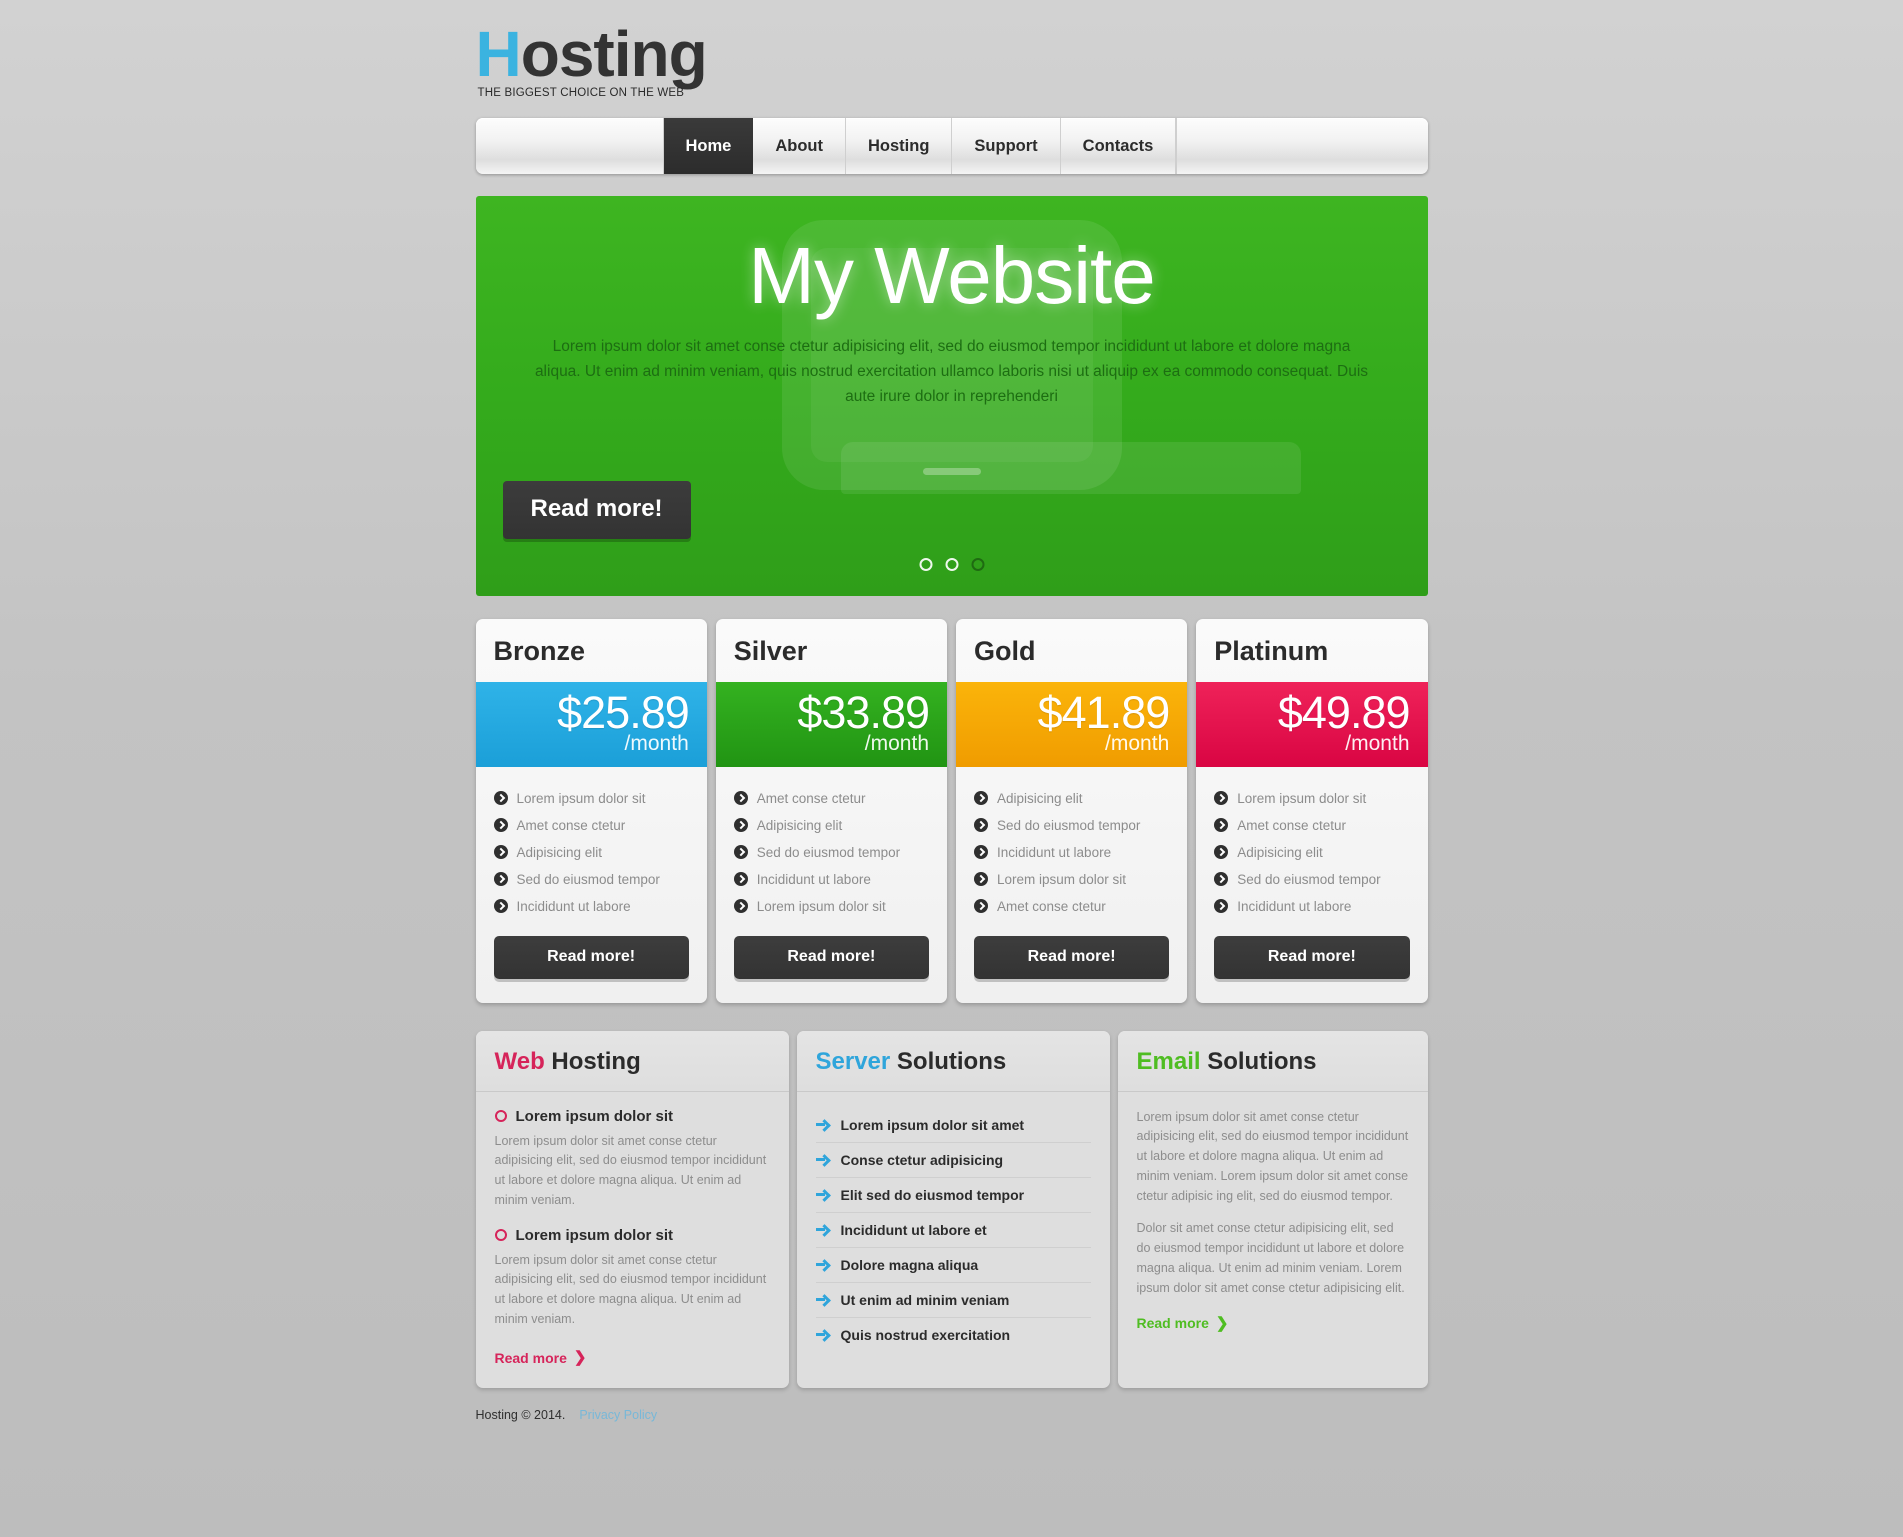 Image resolution: width=1903 pixels, height=1537 pixels. I want to click on read-more-link-web: Read more ❯, so click(541, 1358).